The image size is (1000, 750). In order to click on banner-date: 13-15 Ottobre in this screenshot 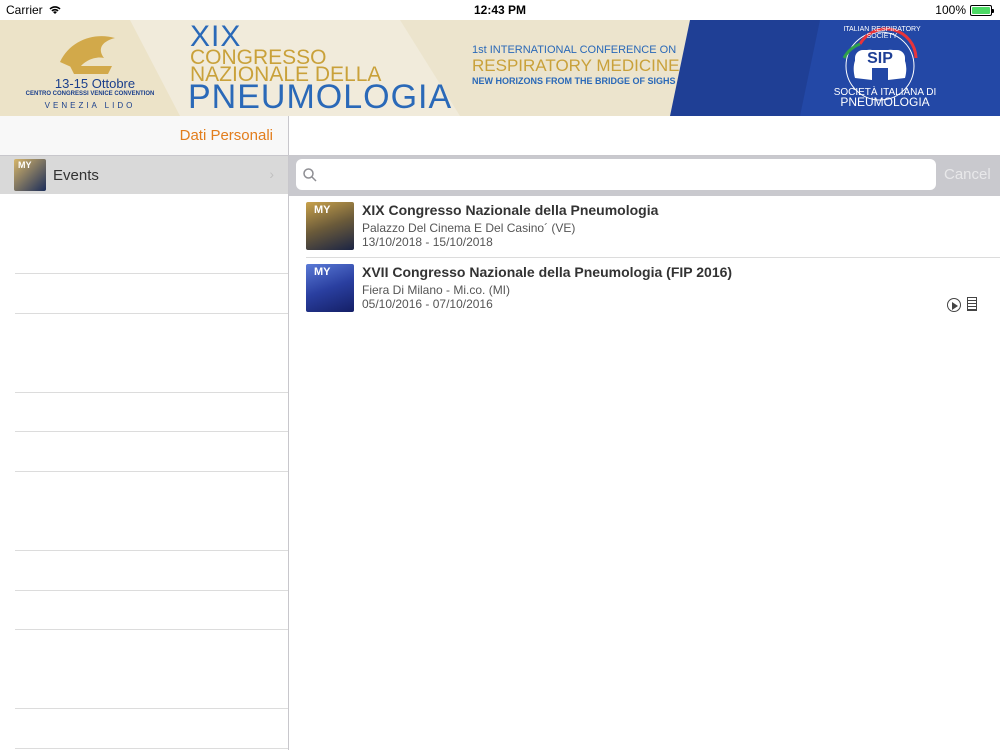, I will do `click(95, 83)`.